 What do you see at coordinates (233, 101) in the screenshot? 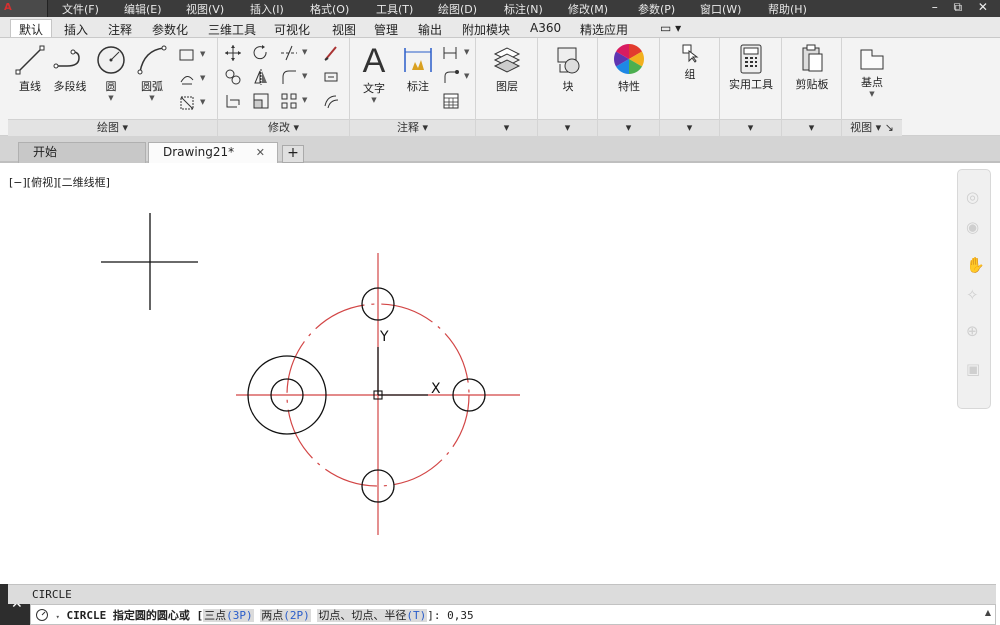
I see `stretch-icon` at bounding box center [233, 101].